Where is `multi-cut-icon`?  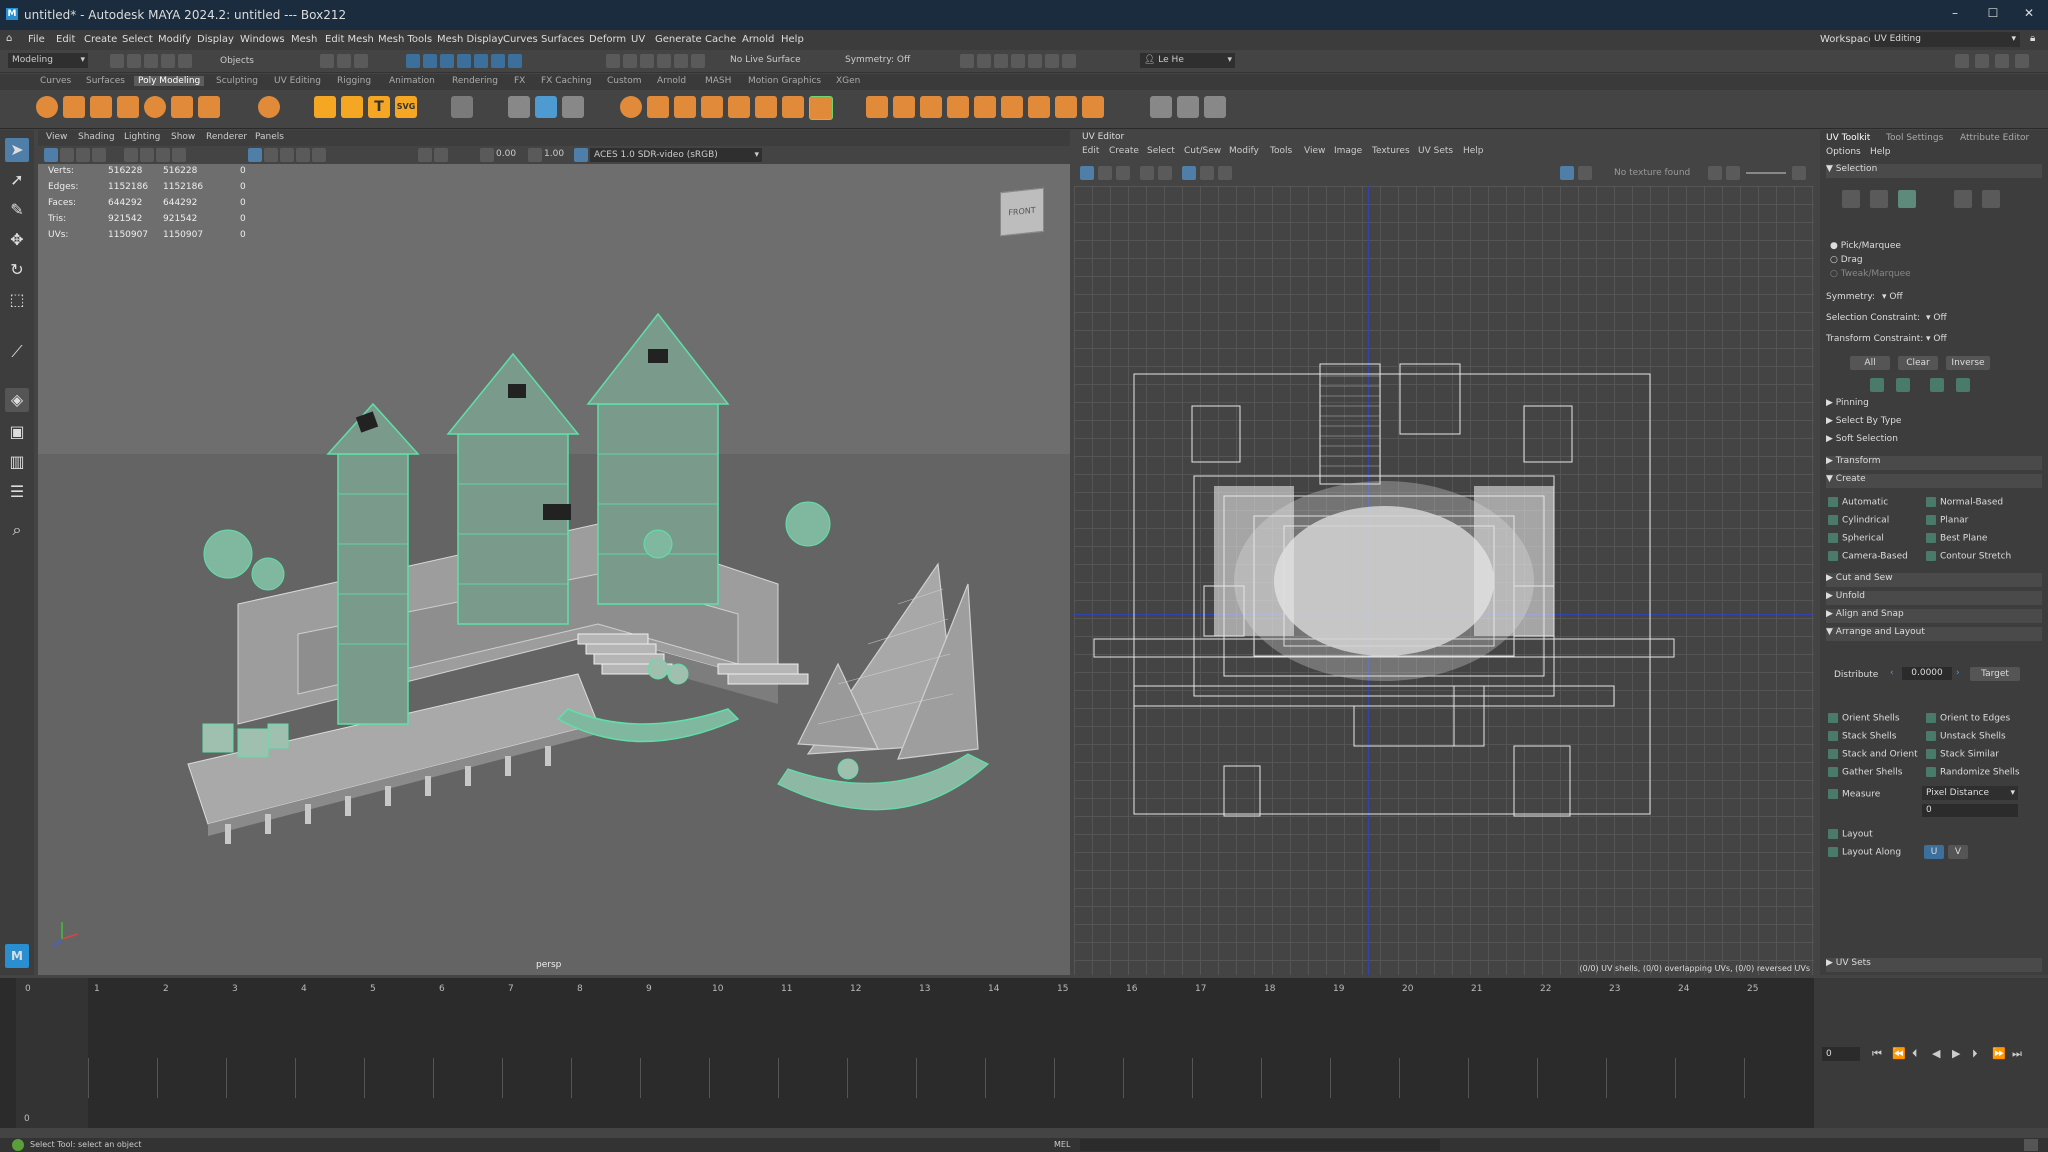
multi-cut-icon is located at coordinates (877, 107).